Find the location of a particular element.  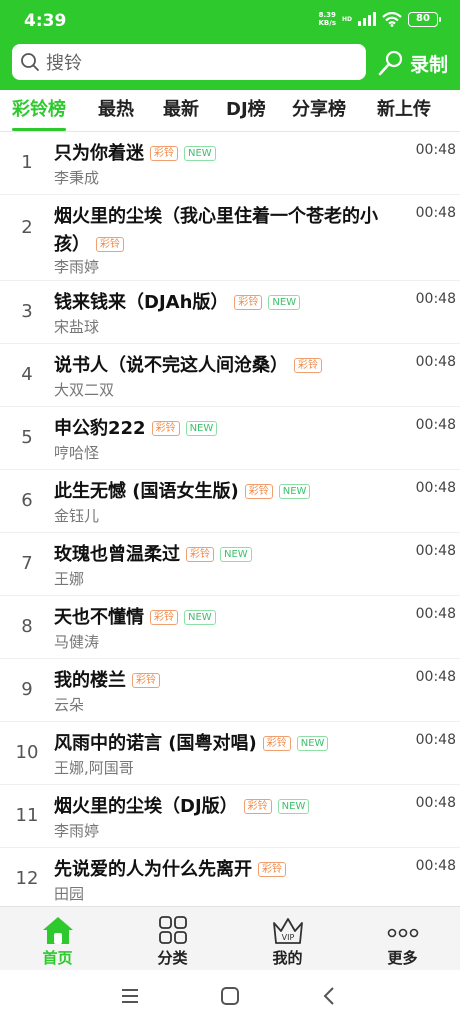

record-button: 录制 is located at coordinates (412, 63).